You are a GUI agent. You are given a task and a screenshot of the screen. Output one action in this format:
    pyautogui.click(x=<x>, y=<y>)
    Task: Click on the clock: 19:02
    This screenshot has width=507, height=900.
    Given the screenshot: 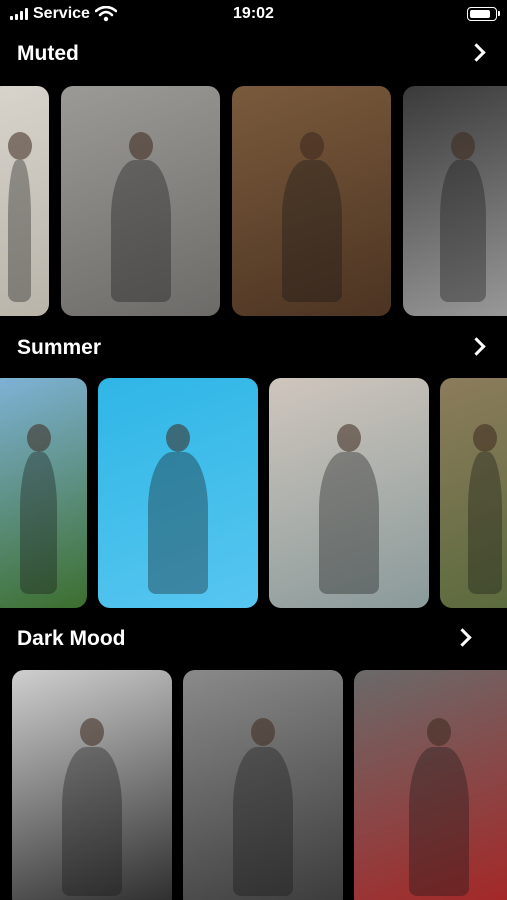 What is the action you would take?
    pyautogui.click(x=253, y=13)
    